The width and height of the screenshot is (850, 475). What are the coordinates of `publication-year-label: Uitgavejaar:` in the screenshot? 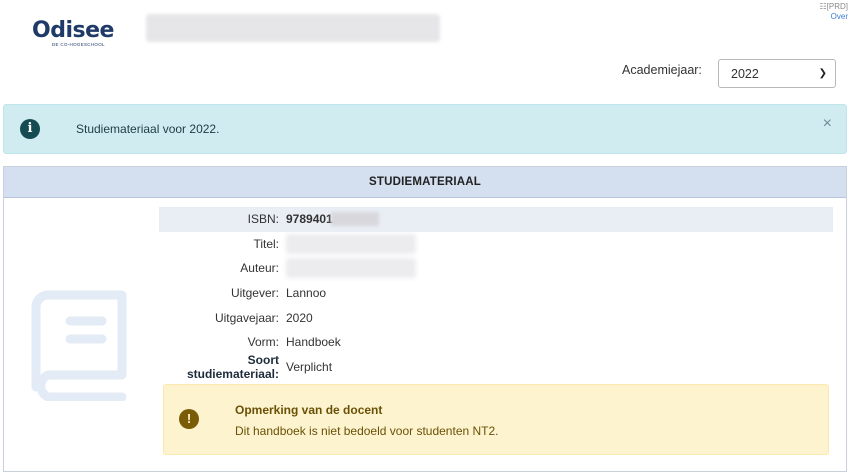 It's located at (246, 317).